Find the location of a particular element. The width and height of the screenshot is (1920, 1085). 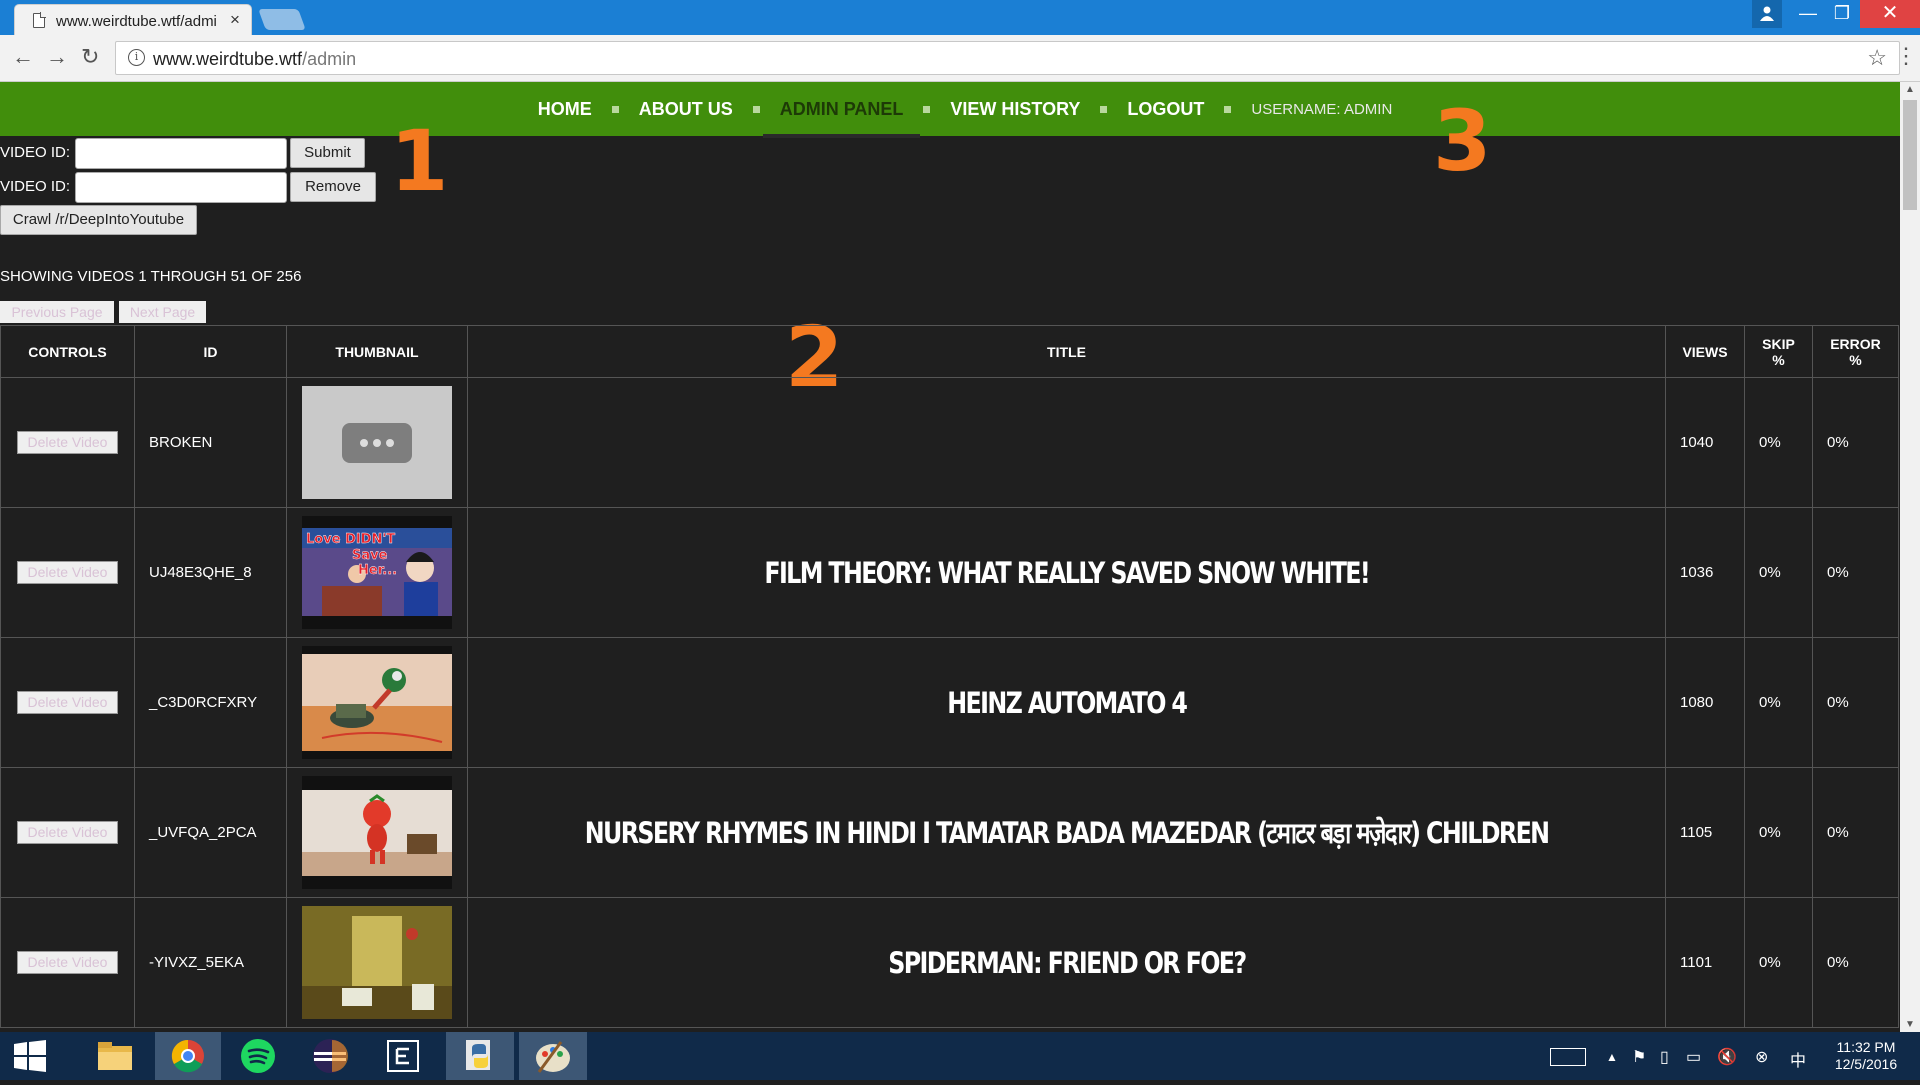

nav-home: HOME is located at coordinates (565, 109).